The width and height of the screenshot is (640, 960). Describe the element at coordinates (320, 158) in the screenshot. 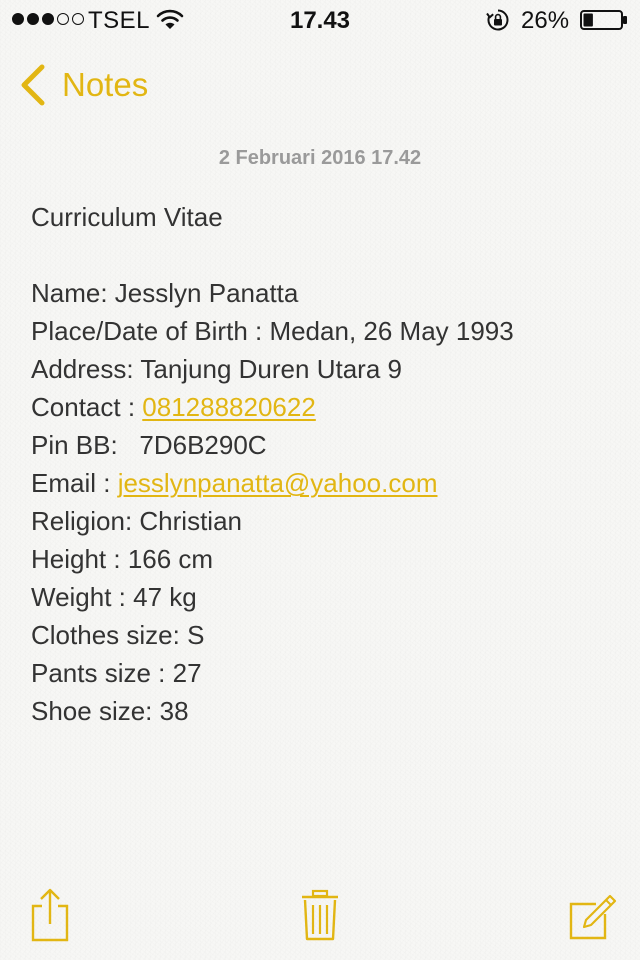

I see `note-date: 2 Februari 2016 17.42` at that location.